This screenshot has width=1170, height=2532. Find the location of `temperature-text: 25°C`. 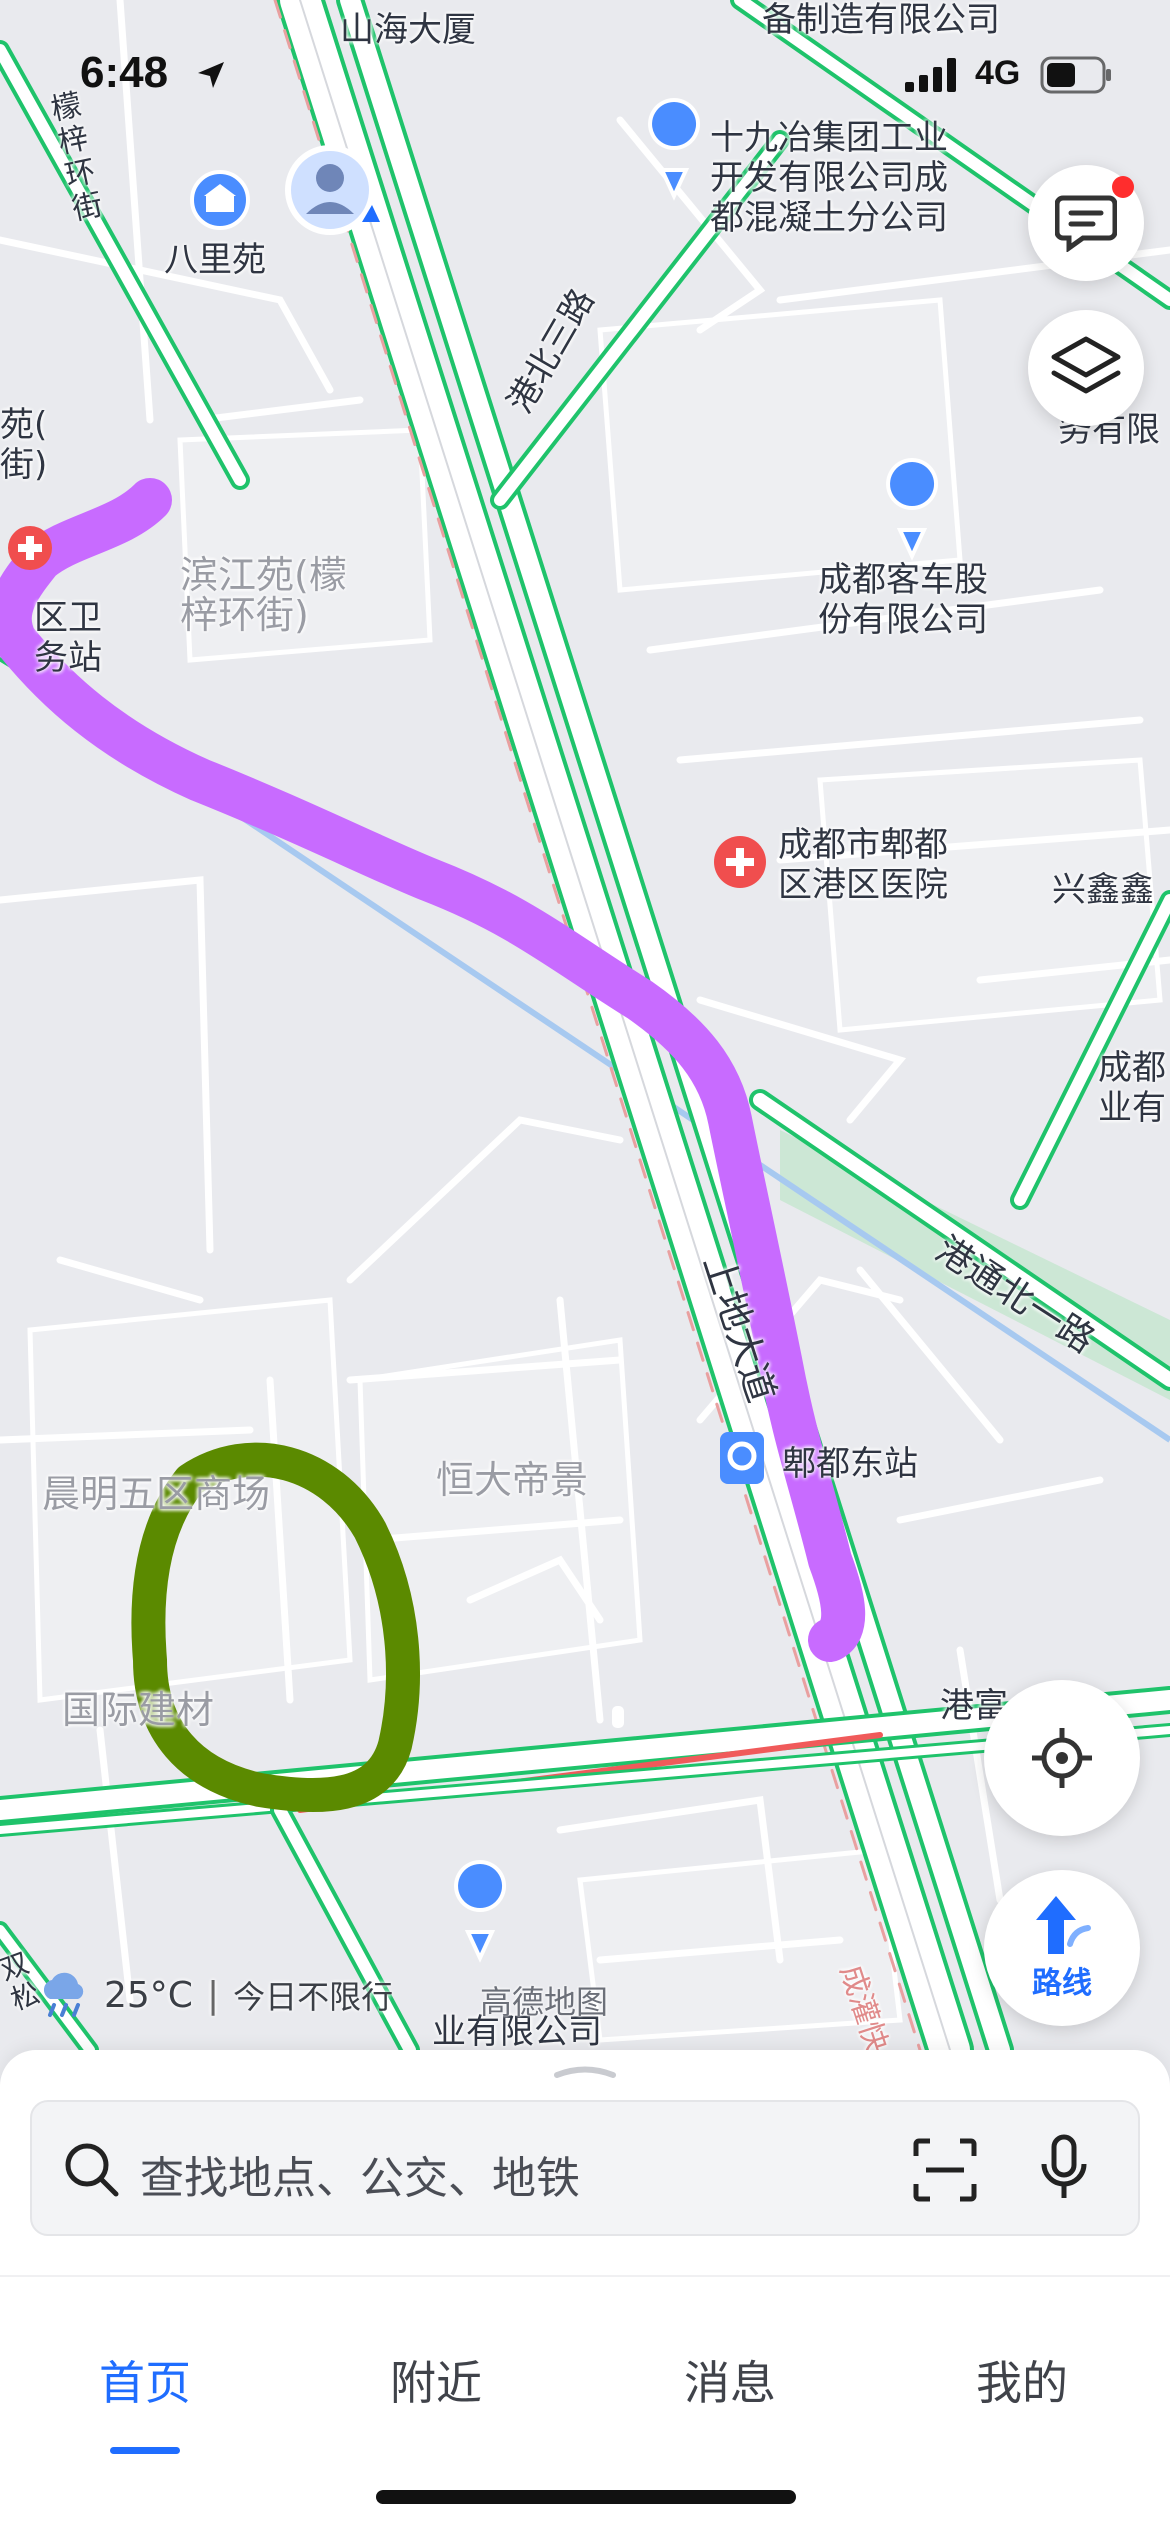

temperature-text: 25°C is located at coordinates (148, 1995).